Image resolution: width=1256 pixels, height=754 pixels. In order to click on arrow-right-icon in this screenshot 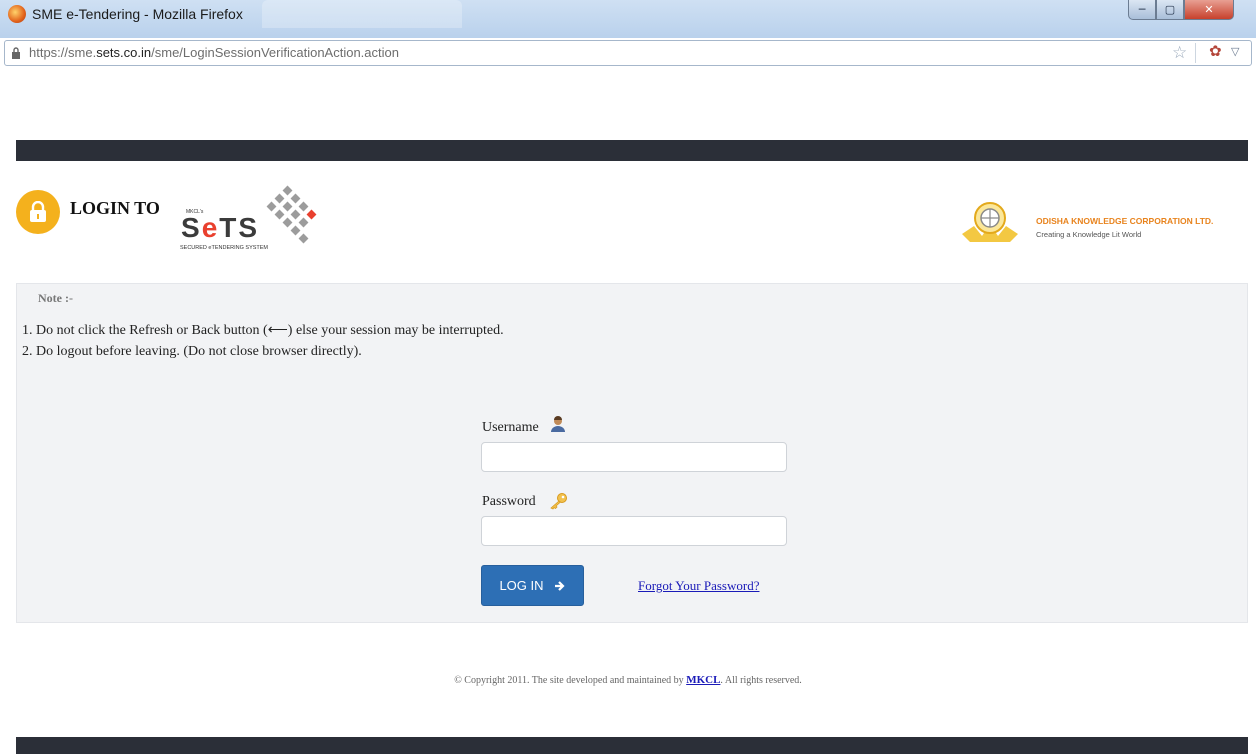, I will do `click(559, 585)`.